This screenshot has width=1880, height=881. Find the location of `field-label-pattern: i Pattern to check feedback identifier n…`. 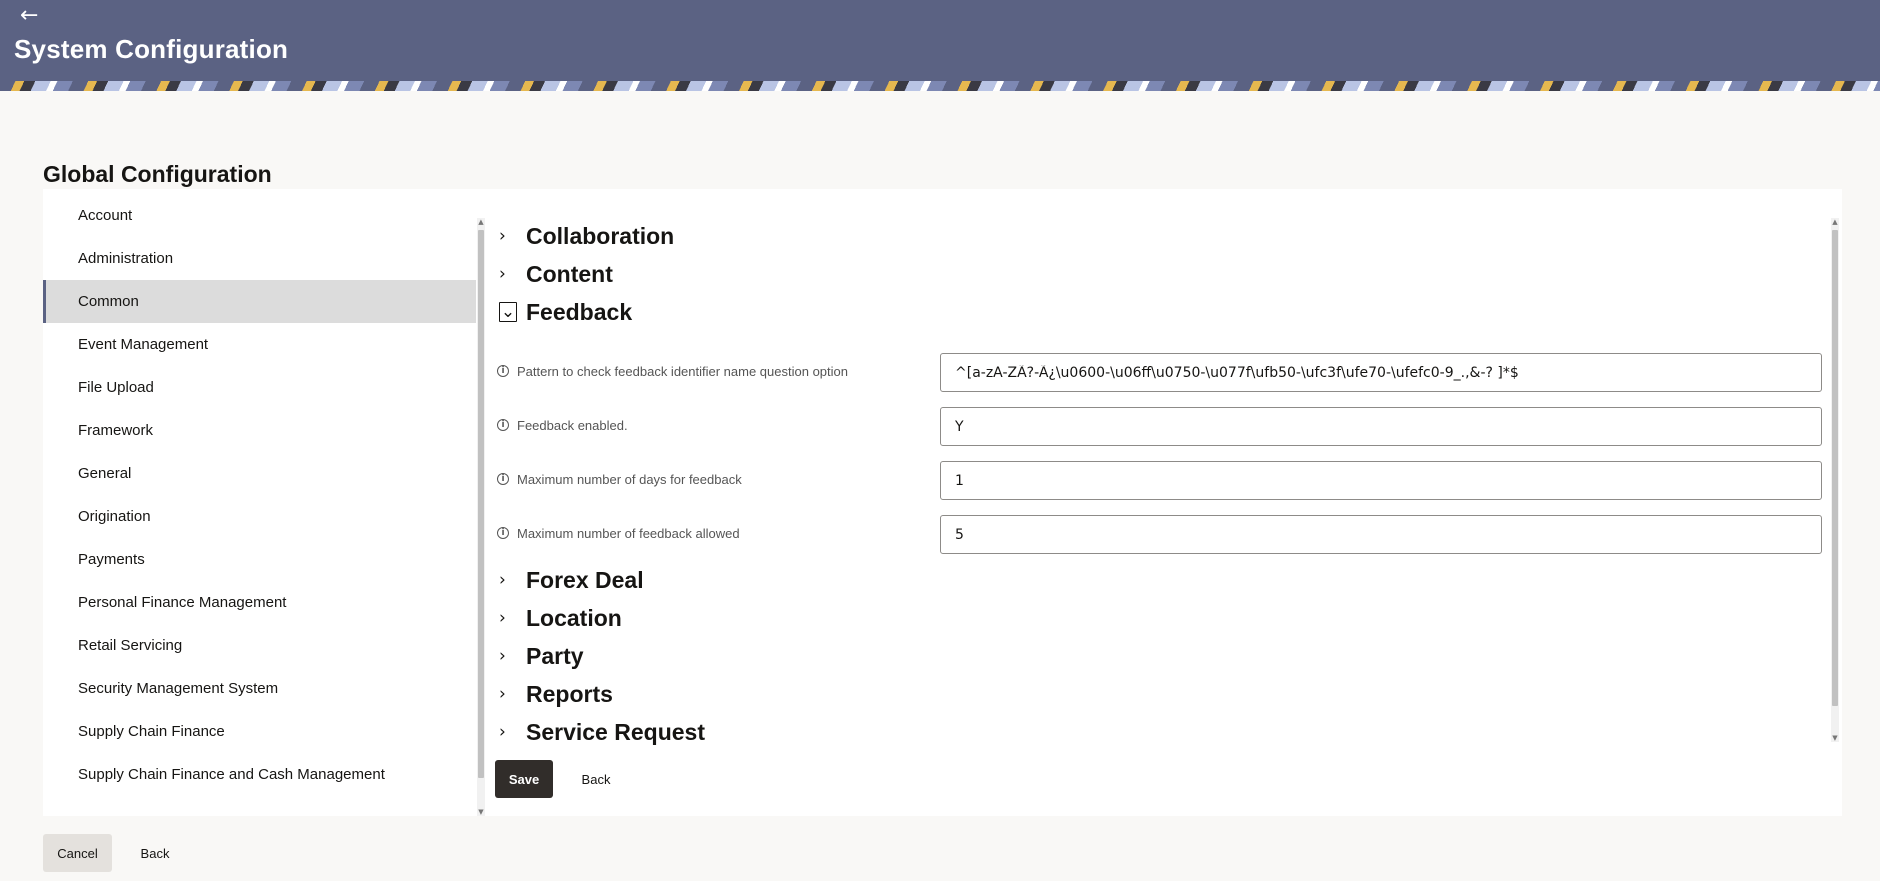

field-label-pattern: i Pattern to check feedback identifier n… is located at coordinates (672, 371).